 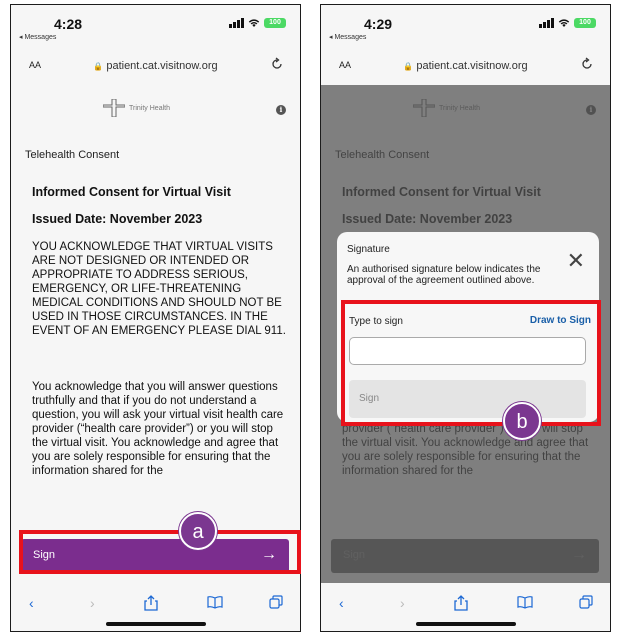 What do you see at coordinates (114, 108) in the screenshot?
I see `cross-logo-icon` at bounding box center [114, 108].